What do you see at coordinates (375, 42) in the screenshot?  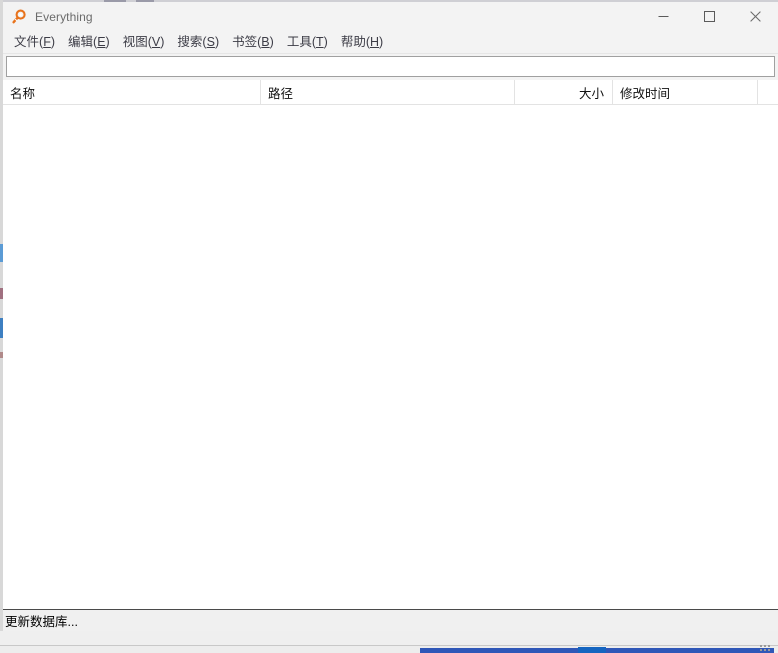 I see `menu-accel: H` at bounding box center [375, 42].